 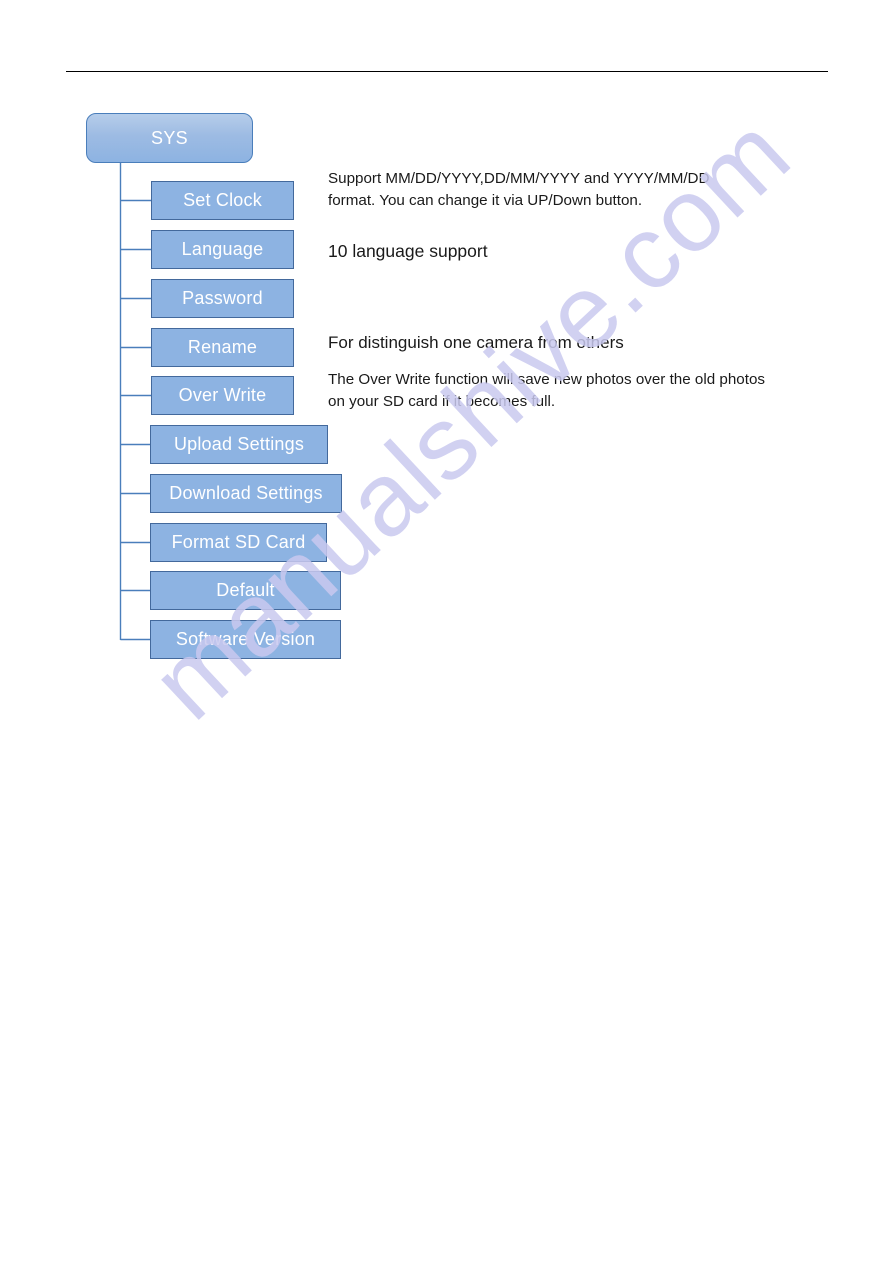 I want to click on tree-node-sys: SYS, so click(x=169, y=138).